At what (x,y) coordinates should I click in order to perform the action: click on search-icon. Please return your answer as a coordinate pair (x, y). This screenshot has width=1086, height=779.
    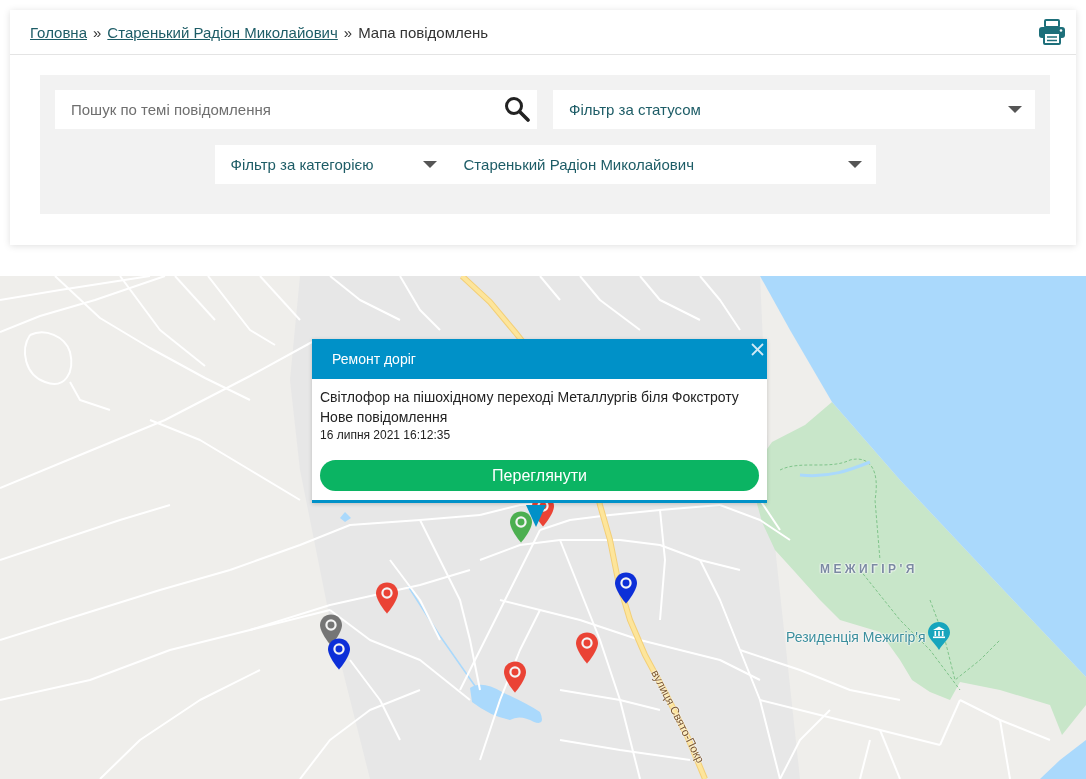
    Looking at the image, I should click on (517, 109).